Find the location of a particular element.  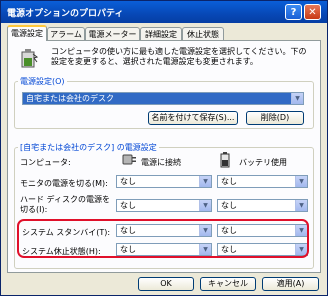

apply-button: 適用(A) is located at coordinates (290, 284).